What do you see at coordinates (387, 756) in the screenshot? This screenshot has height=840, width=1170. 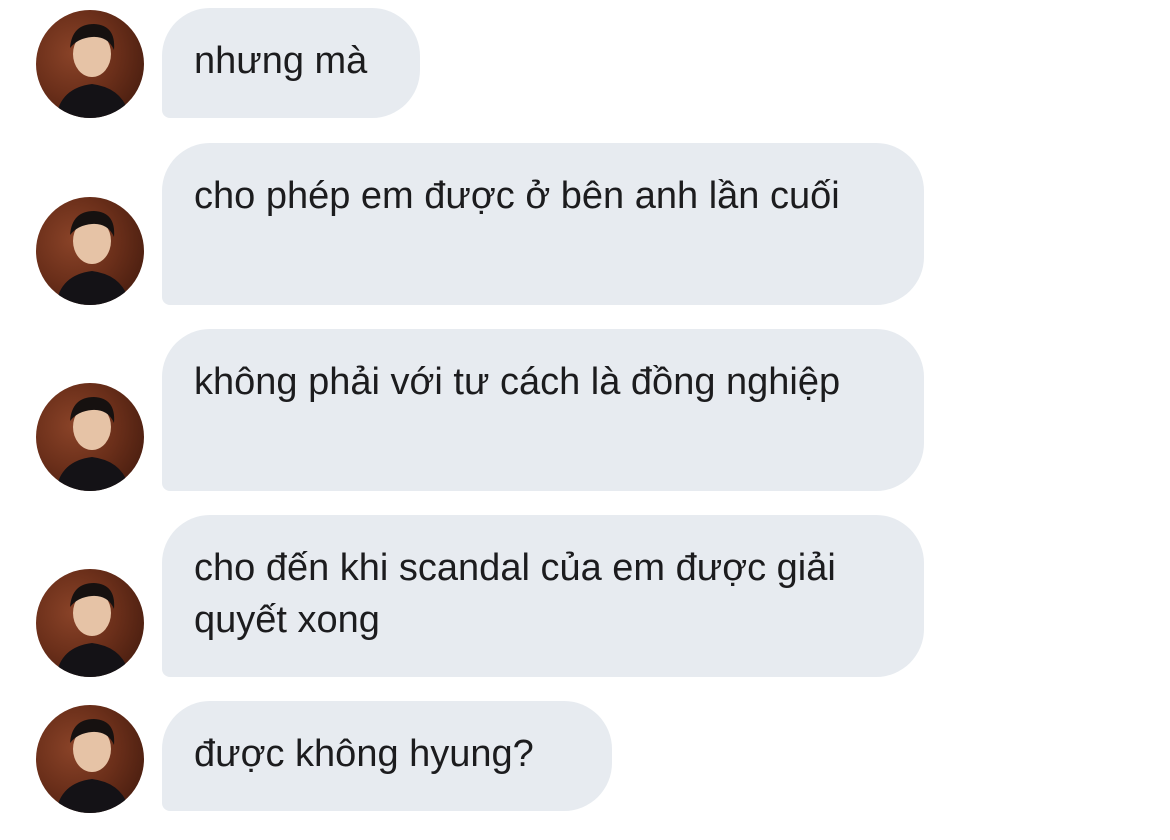 I see `message-bubble: được không hyung?` at bounding box center [387, 756].